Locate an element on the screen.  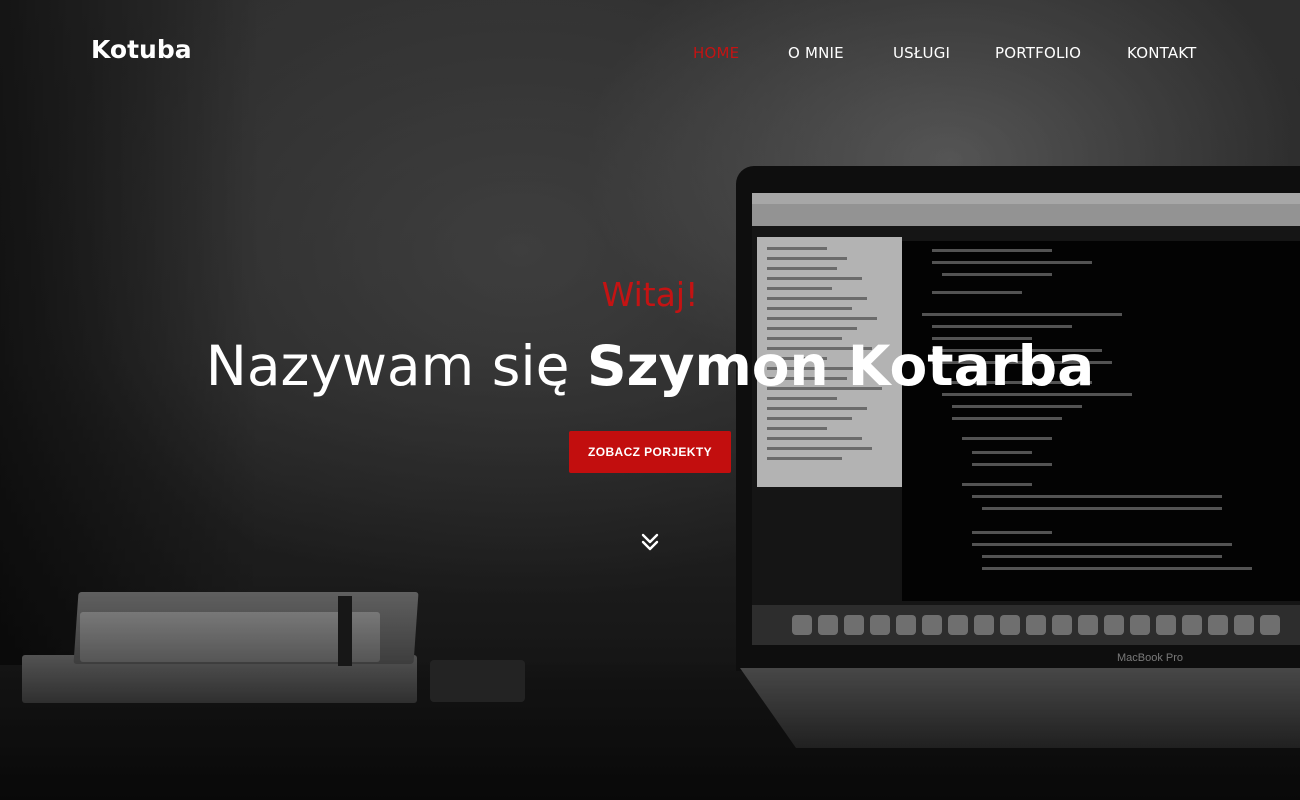
nav-item-portfolio: PORTFOLIO is located at coordinates (1038, 53).